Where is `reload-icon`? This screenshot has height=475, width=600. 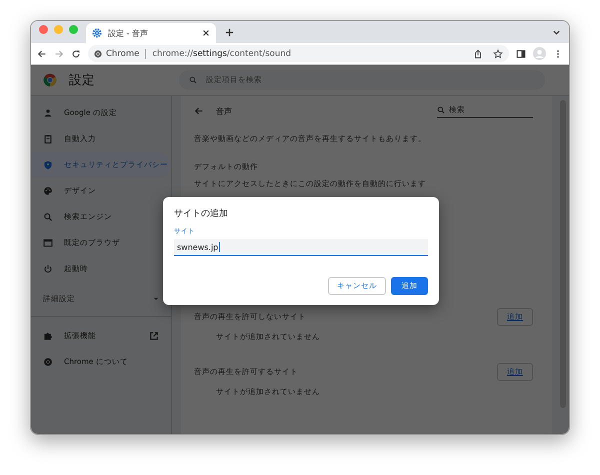
reload-icon is located at coordinates (76, 53).